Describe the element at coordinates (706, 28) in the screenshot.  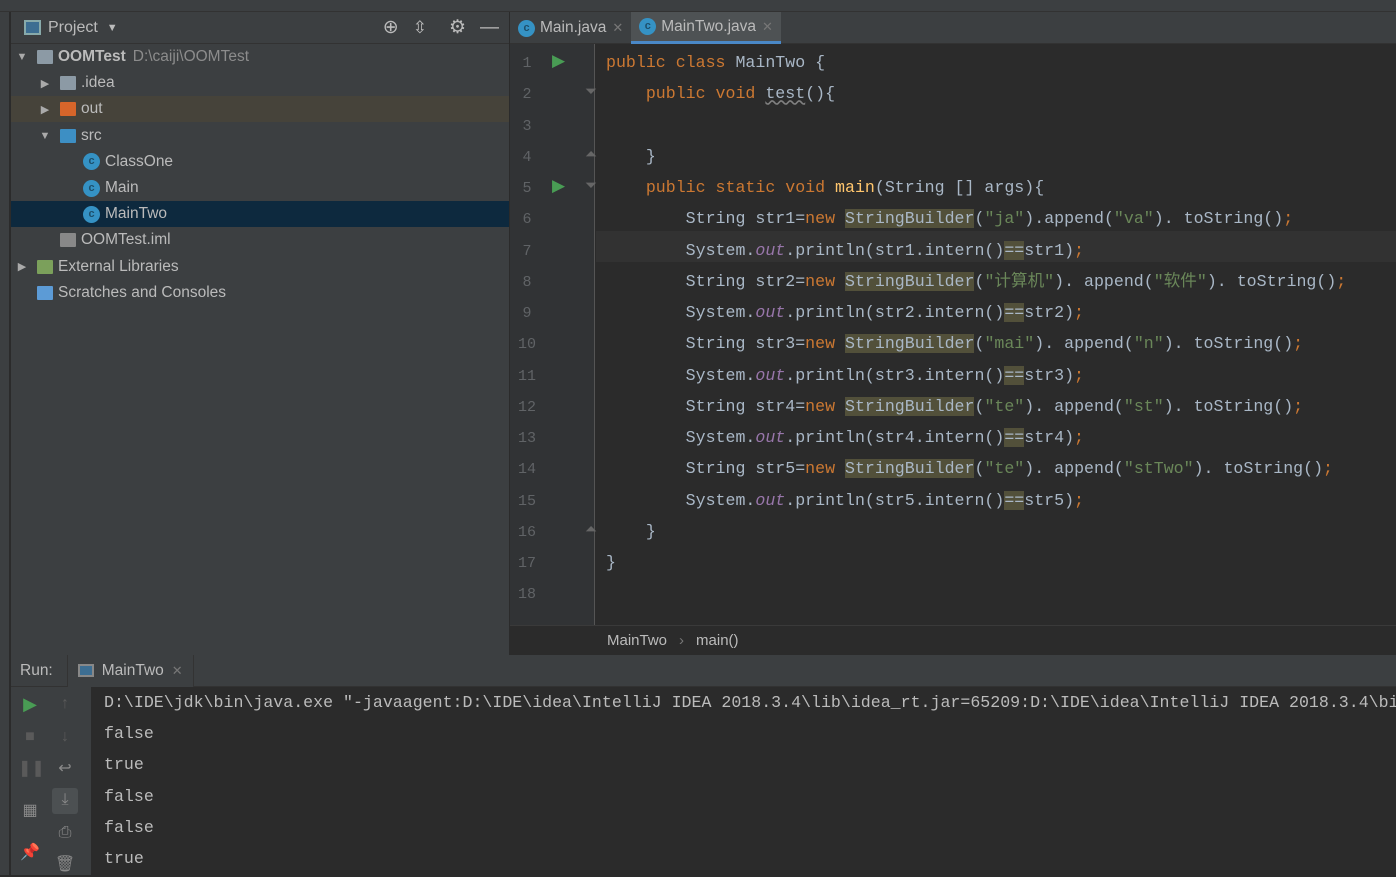
I see `tab-maintwo-java: c MainTwo.java ✕` at that location.